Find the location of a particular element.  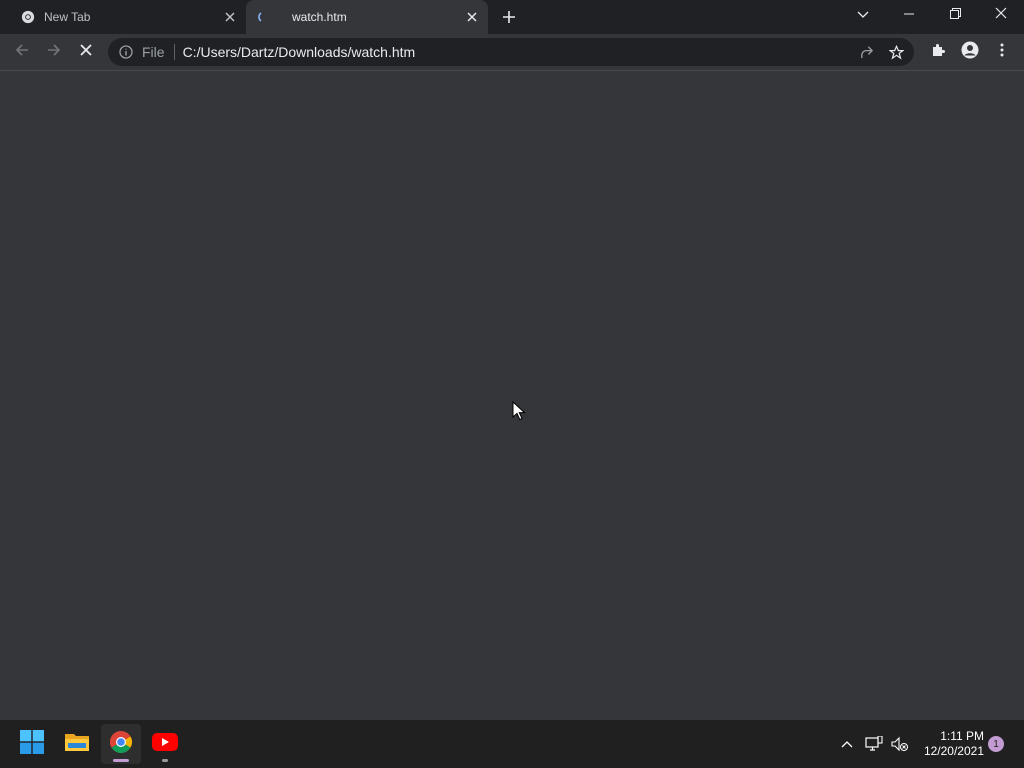

folder-icon is located at coordinates (77, 744).